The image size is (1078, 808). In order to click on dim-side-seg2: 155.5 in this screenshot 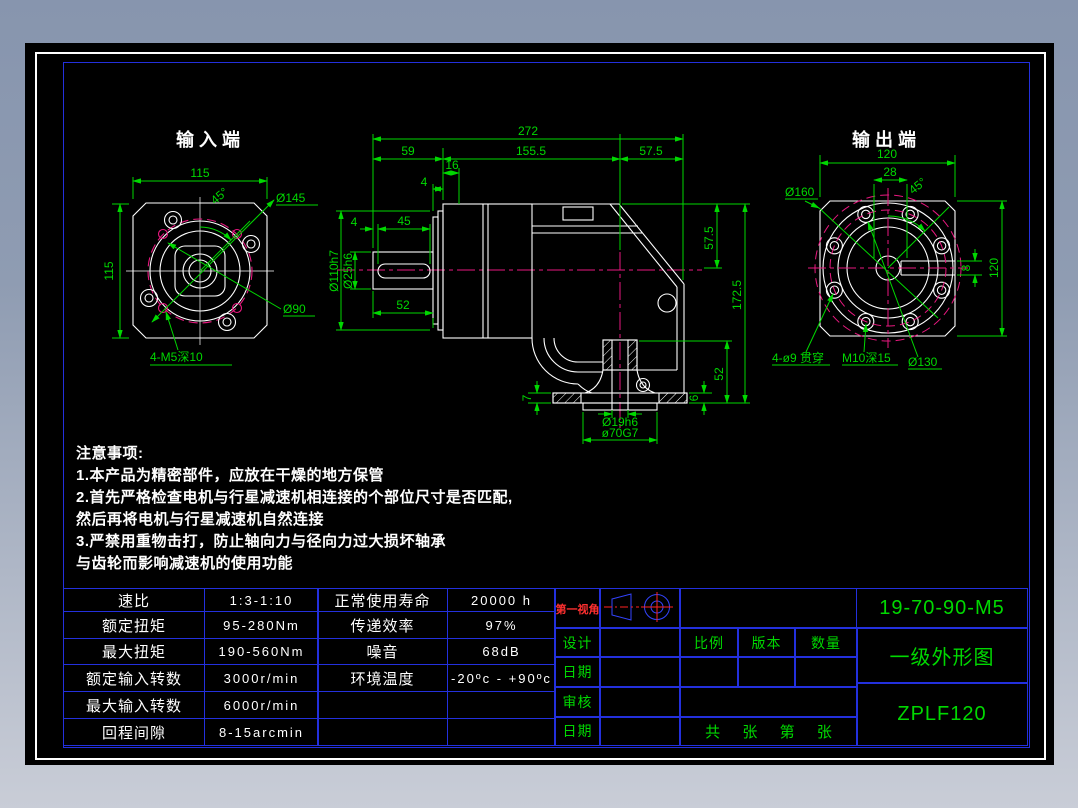, I will do `click(531, 151)`.